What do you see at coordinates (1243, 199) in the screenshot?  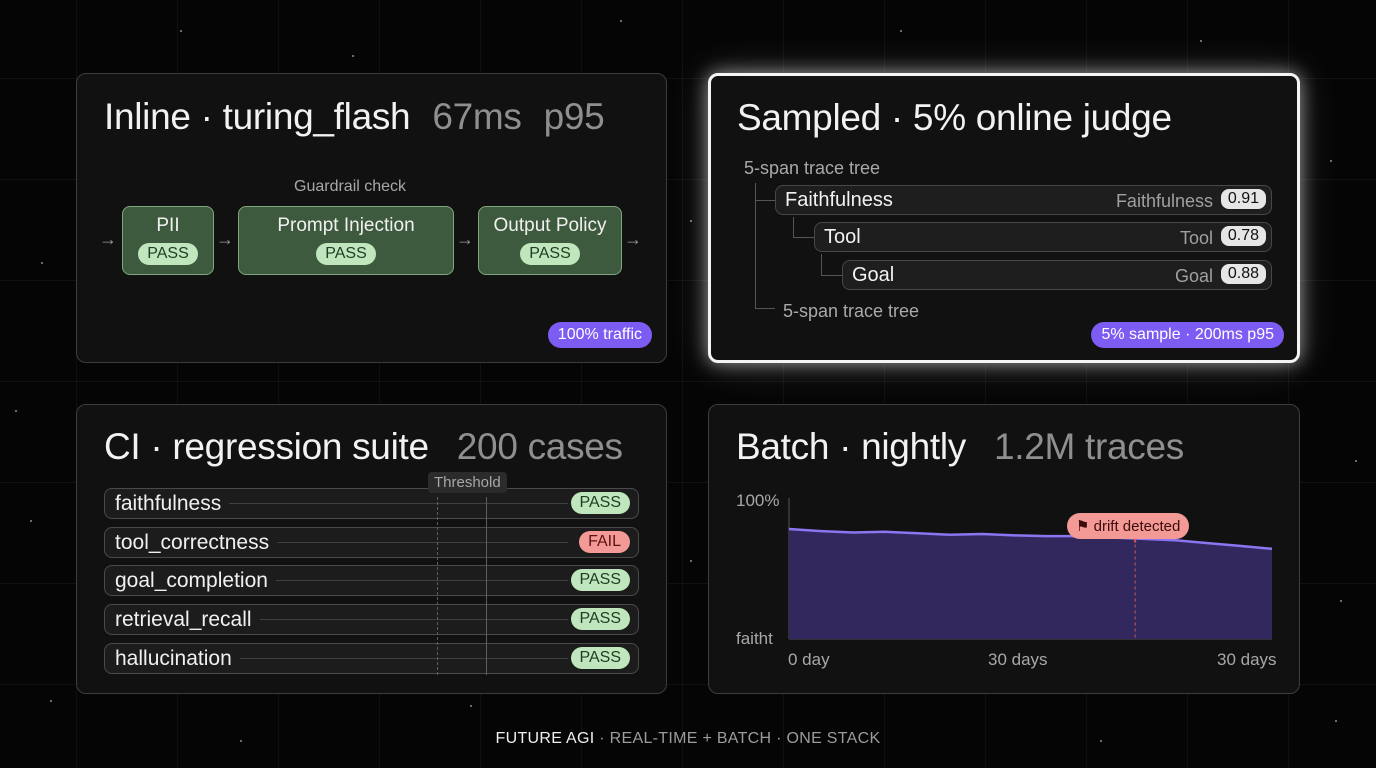 I see `row-score: 0.91` at bounding box center [1243, 199].